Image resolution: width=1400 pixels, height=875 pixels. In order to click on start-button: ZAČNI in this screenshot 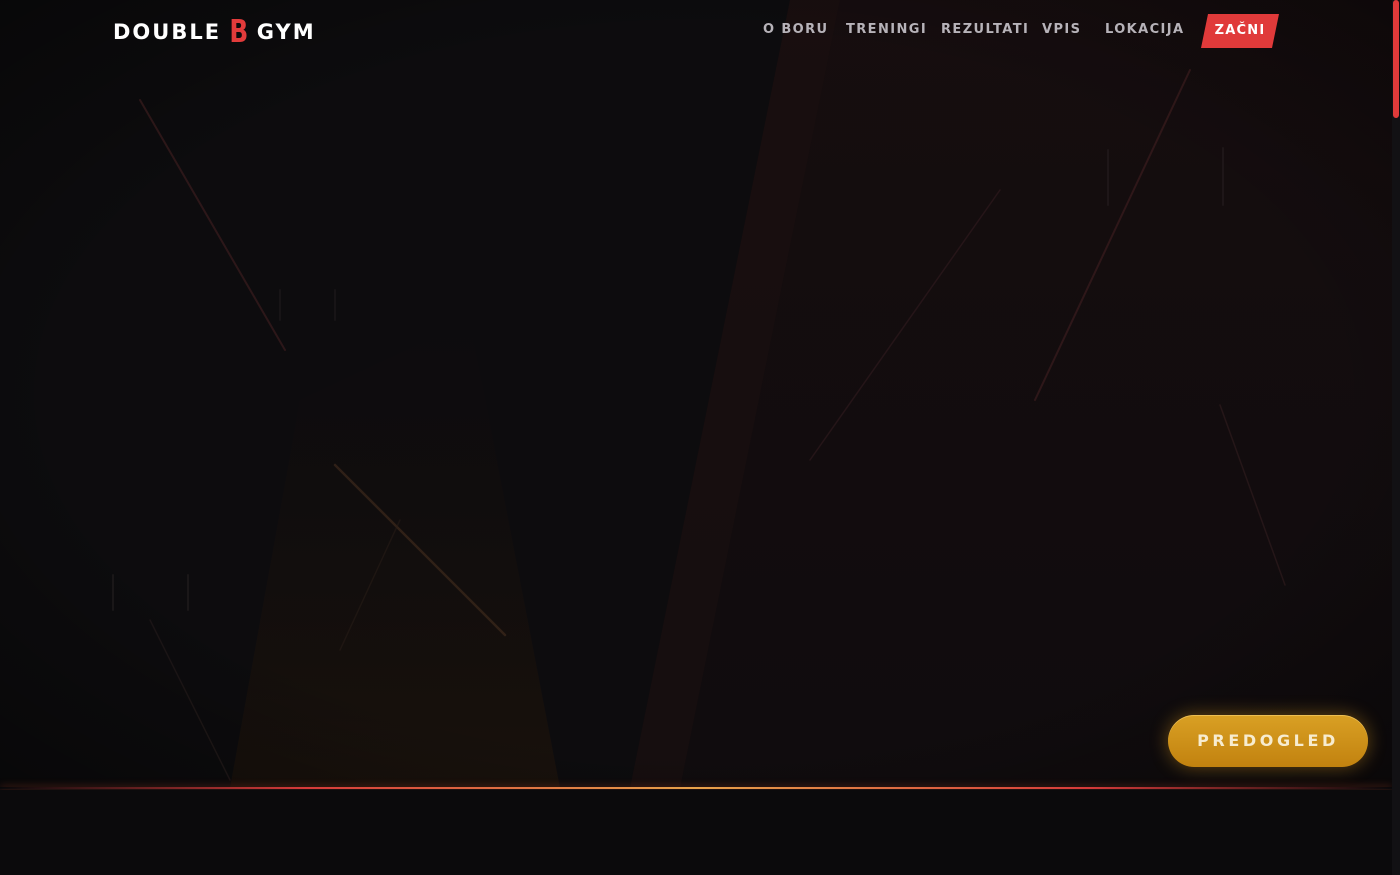, I will do `click(1240, 31)`.